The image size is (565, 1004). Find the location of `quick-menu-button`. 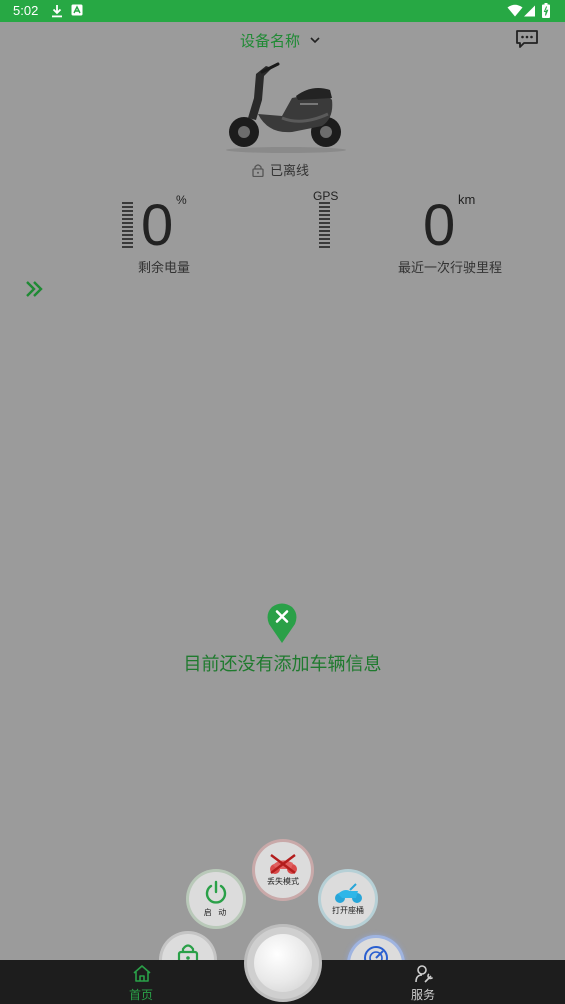

quick-menu-button is located at coordinates (283, 963).